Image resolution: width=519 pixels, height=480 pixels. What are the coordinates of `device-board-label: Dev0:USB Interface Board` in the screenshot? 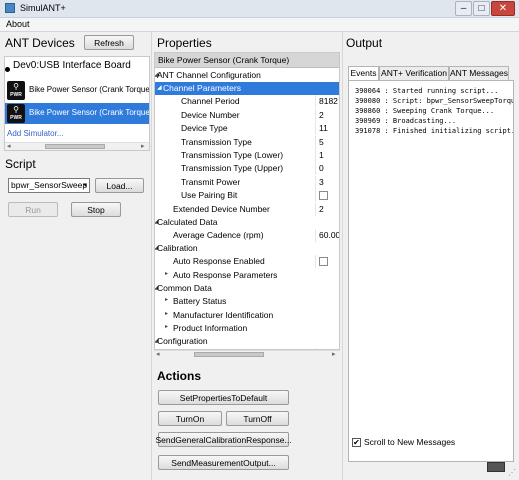 It's located at (72, 65).